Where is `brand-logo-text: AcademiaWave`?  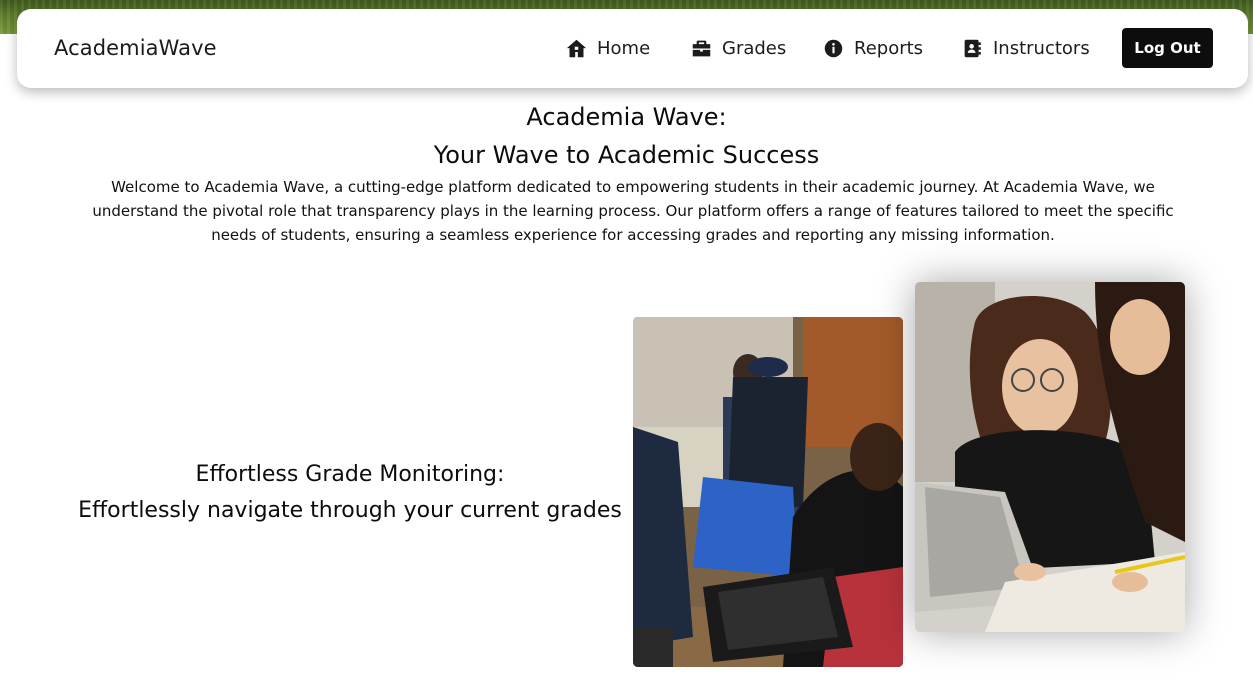
brand-logo-text: AcademiaWave is located at coordinates (135, 48).